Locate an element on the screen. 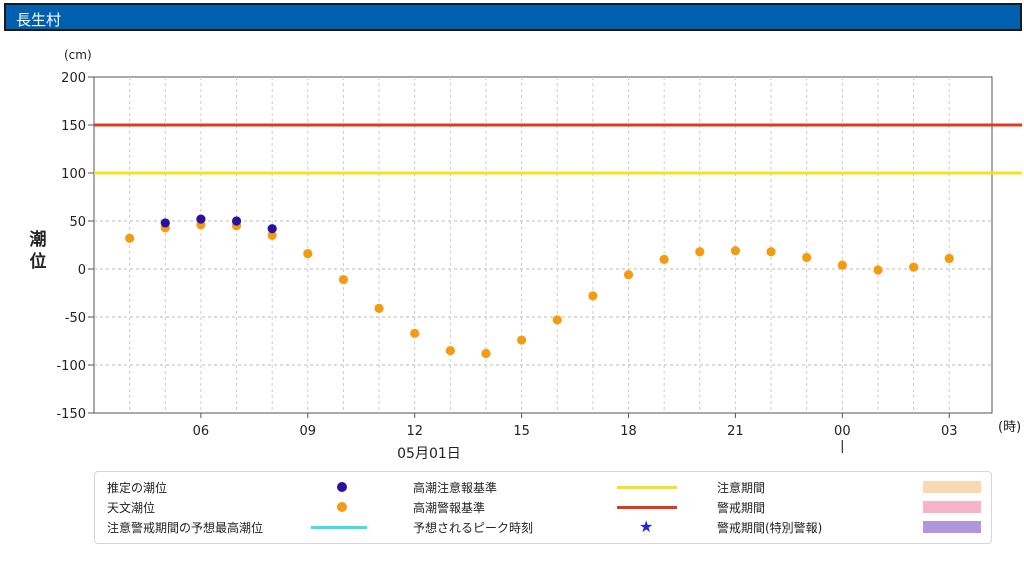  y-unit-label: (cm) is located at coordinates (78, 55).